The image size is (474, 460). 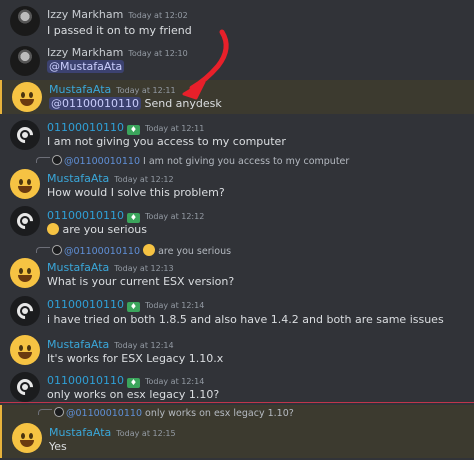 I want to click on reply-text: only works on esx legacy 1.10?, so click(x=219, y=413).